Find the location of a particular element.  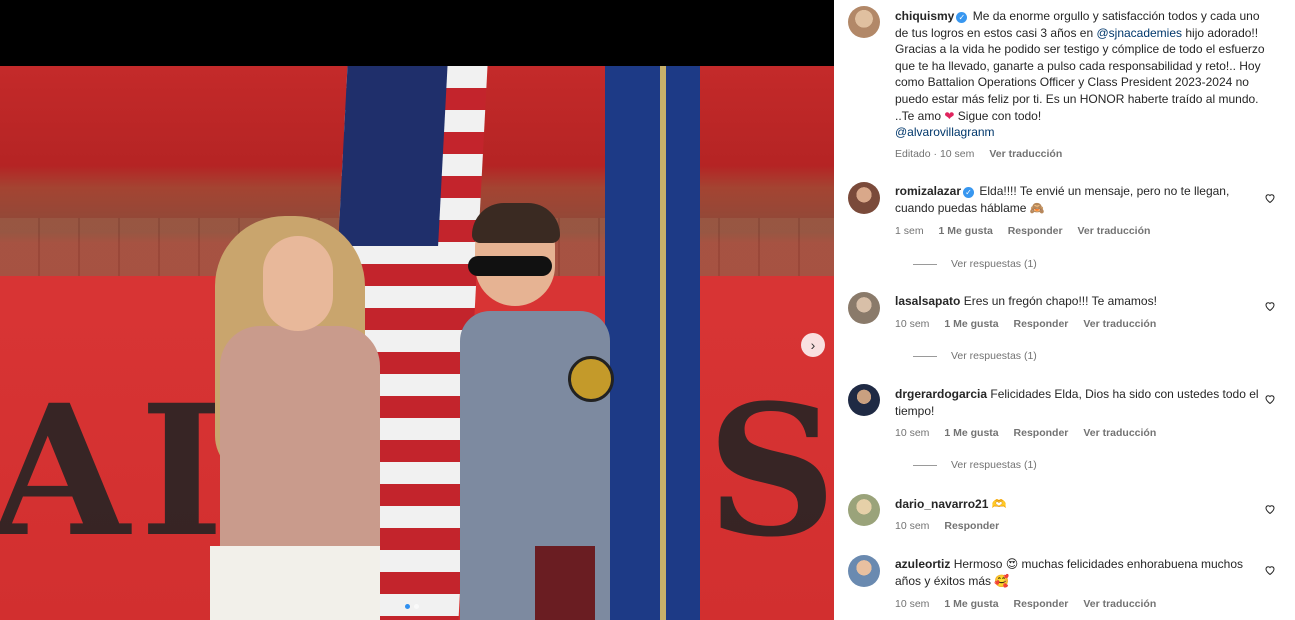

next-image-button: › is located at coordinates (813, 345).